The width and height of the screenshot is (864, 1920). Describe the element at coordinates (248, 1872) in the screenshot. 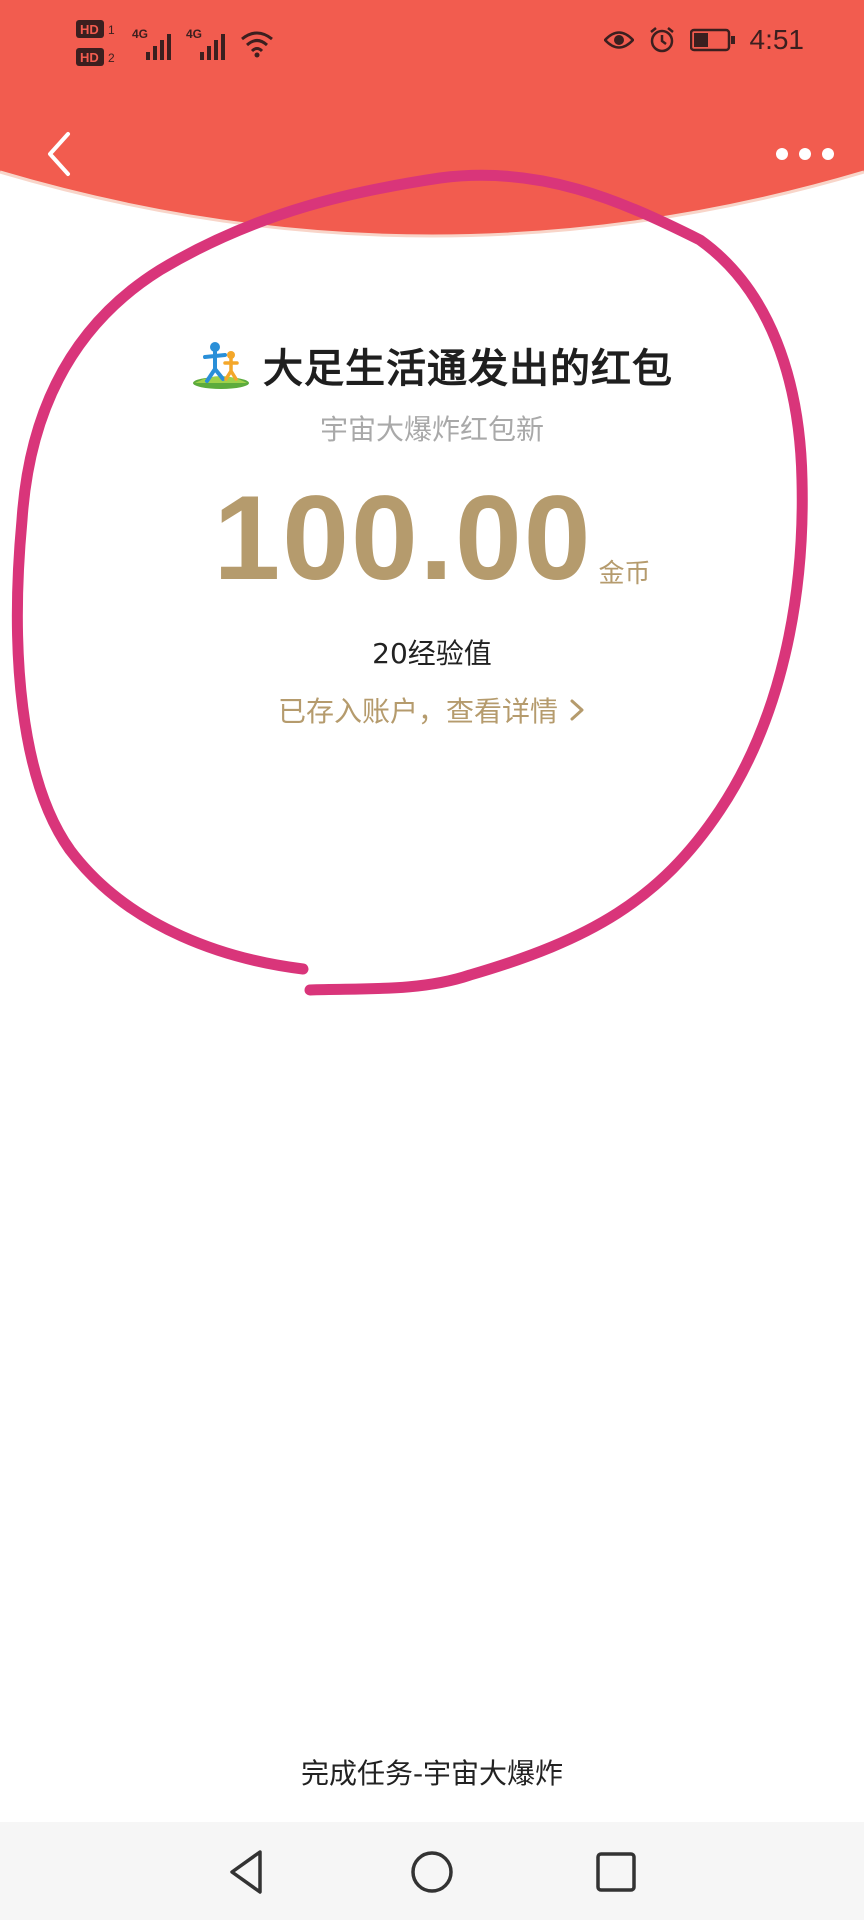

I see `triangle-back-icon` at that location.